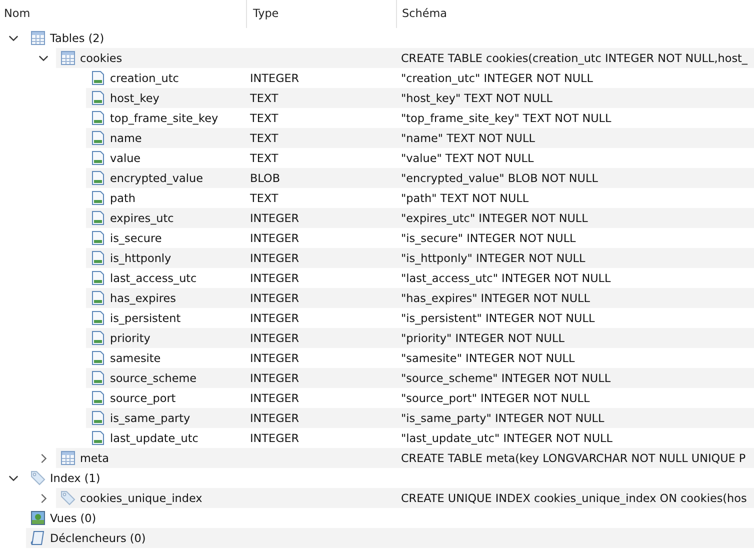 The image size is (754, 553). I want to click on column-name: is_same_party, so click(150, 418).